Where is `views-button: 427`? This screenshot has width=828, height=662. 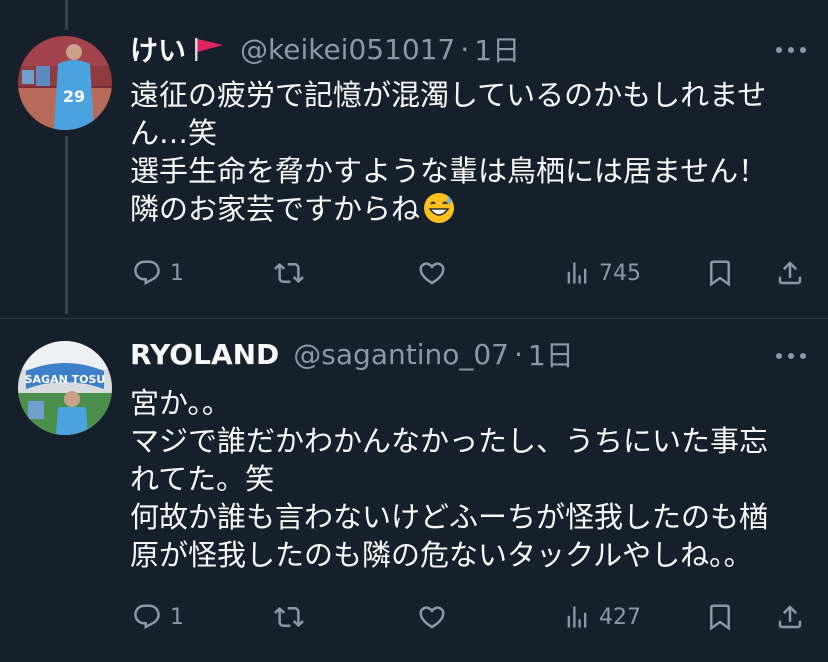
views-button: 427 is located at coordinates (602, 617).